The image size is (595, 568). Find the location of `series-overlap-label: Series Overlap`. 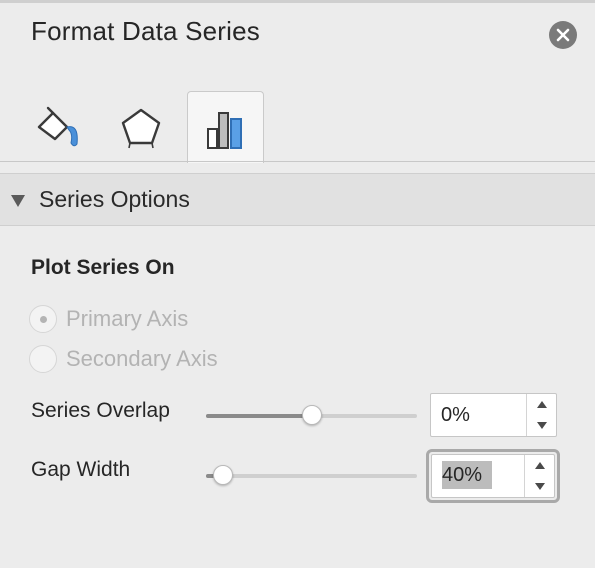

series-overlap-label: Series Overlap is located at coordinates (100, 410).